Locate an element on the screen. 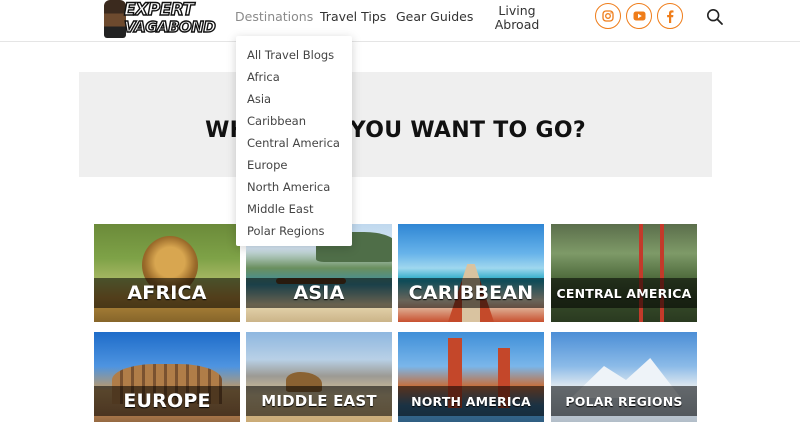 This screenshot has height=422, width=800. nav-travel-tips: Travel Tips is located at coordinates (353, 16).